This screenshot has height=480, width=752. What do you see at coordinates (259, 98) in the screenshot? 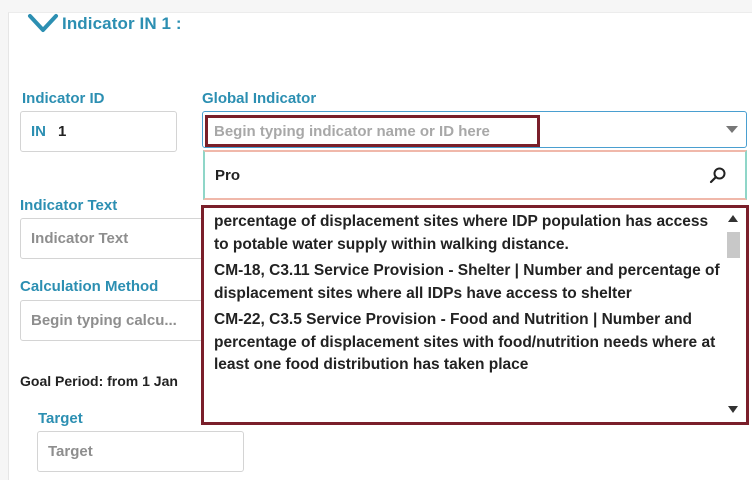
I see `global-indicator-label: Global Indicator` at bounding box center [259, 98].